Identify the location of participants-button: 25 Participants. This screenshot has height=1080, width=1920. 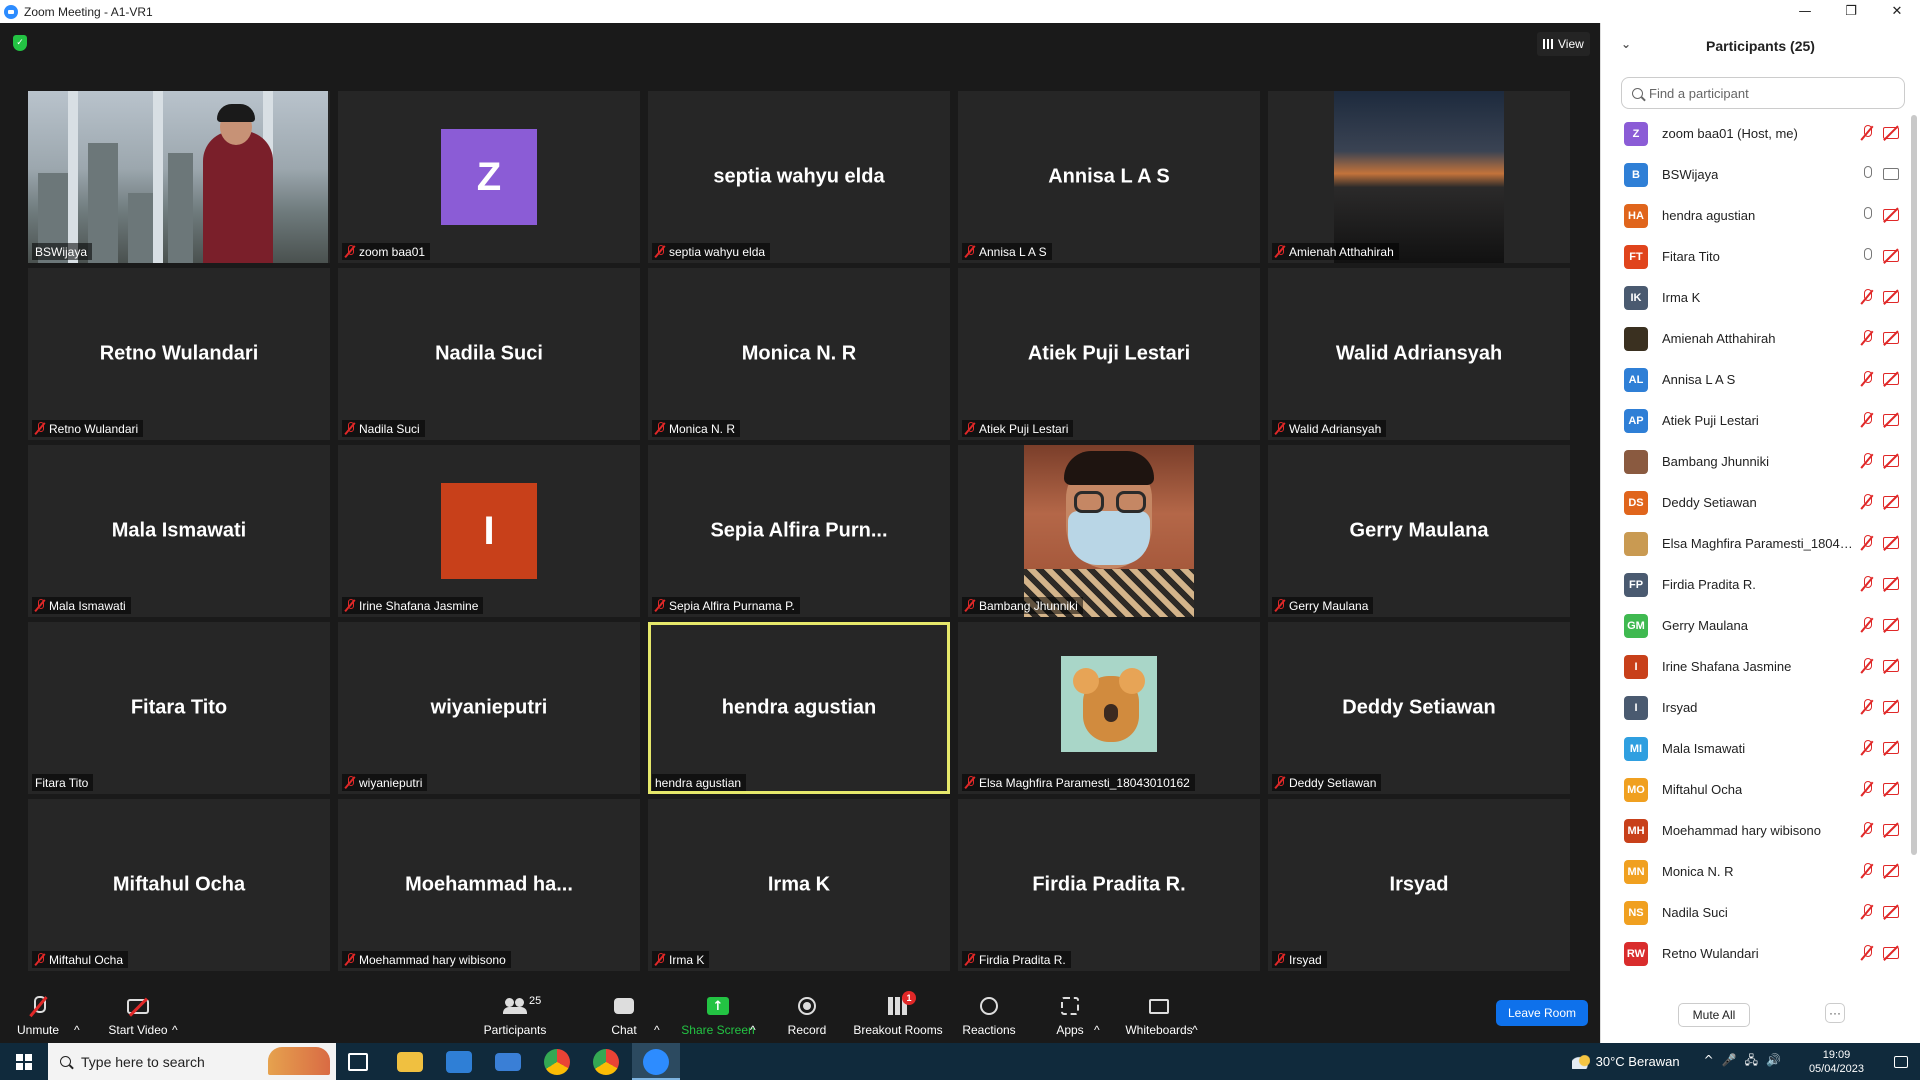
(515, 1013).